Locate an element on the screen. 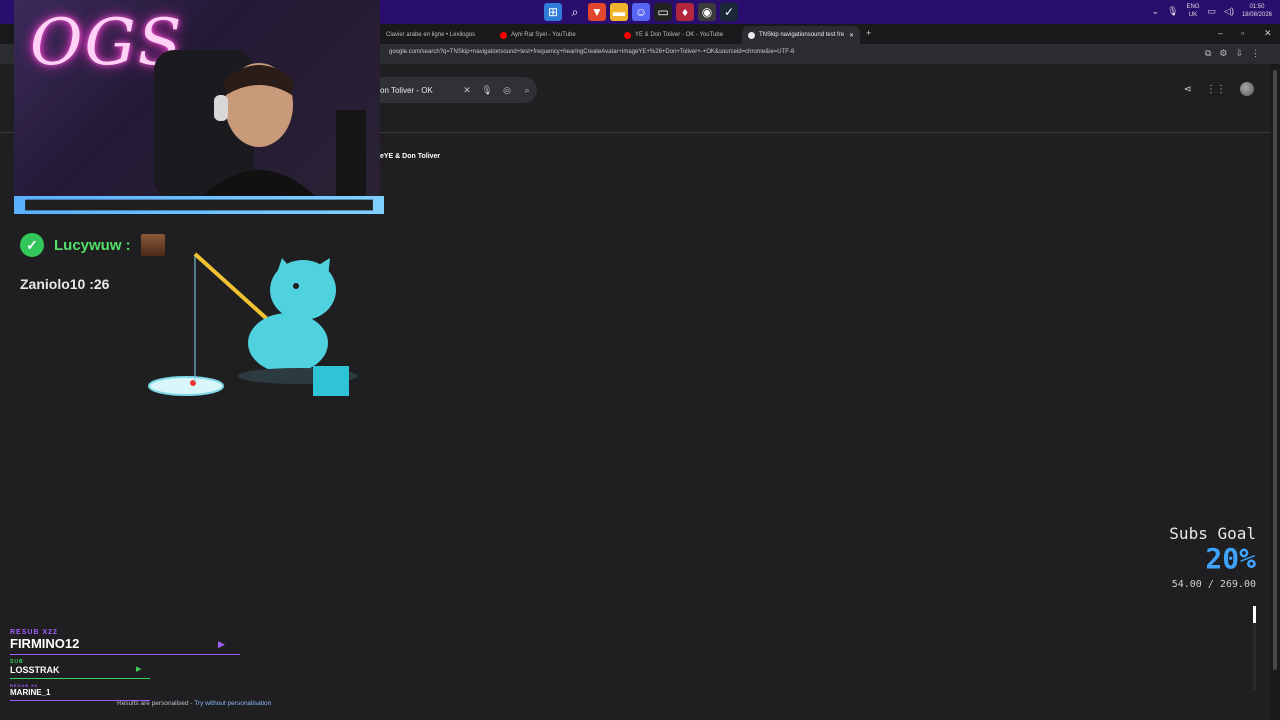 Image resolution: width=1280 pixels, height=720 pixels. recent-sub-item: RESUB X22 FIRMINO12 ▶ is located at coordinates (130, 642).